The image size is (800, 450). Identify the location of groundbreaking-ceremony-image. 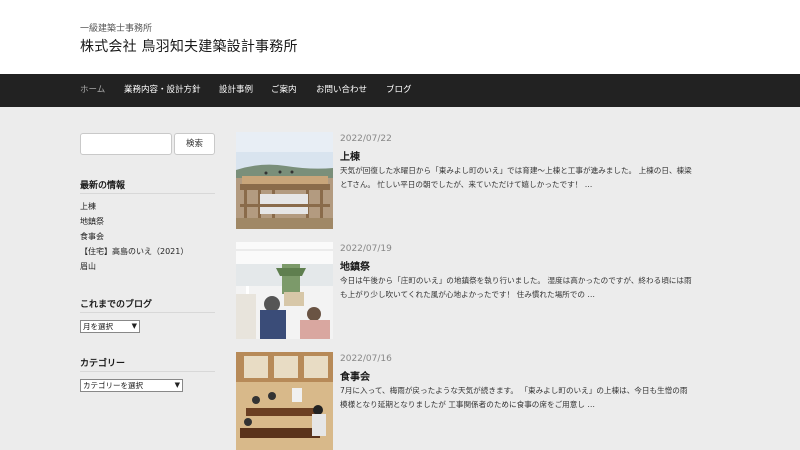
(284, 290).